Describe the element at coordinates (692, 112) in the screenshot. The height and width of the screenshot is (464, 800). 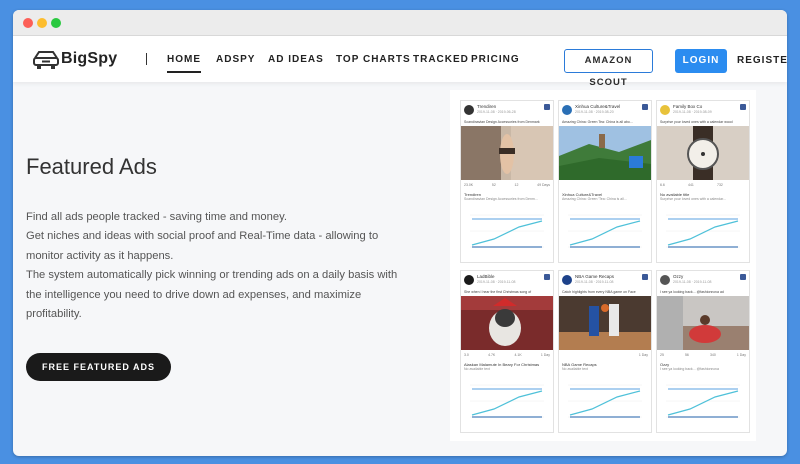
I see `ad-date: 2019-11-08 · 2019-08-09` at that location.